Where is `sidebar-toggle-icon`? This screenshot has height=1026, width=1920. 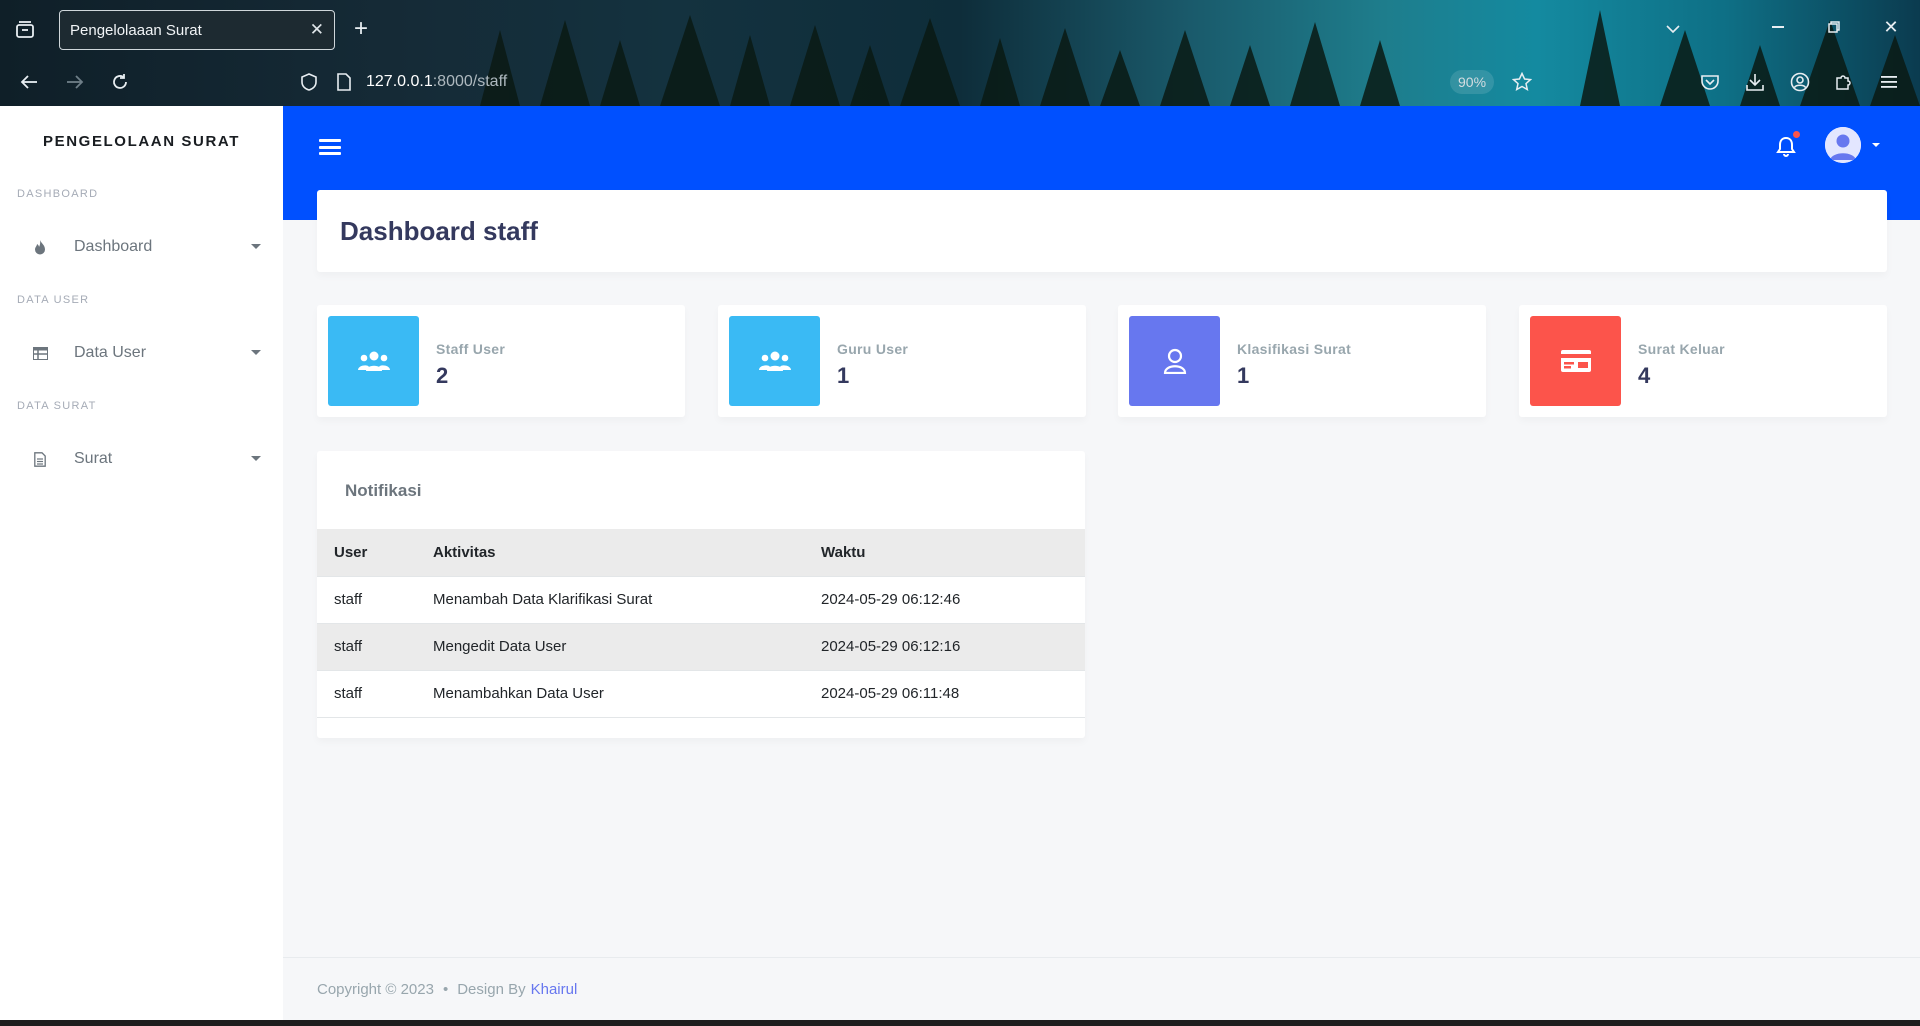 sidebar-toggle-icon is located at coordinates (330, 147).